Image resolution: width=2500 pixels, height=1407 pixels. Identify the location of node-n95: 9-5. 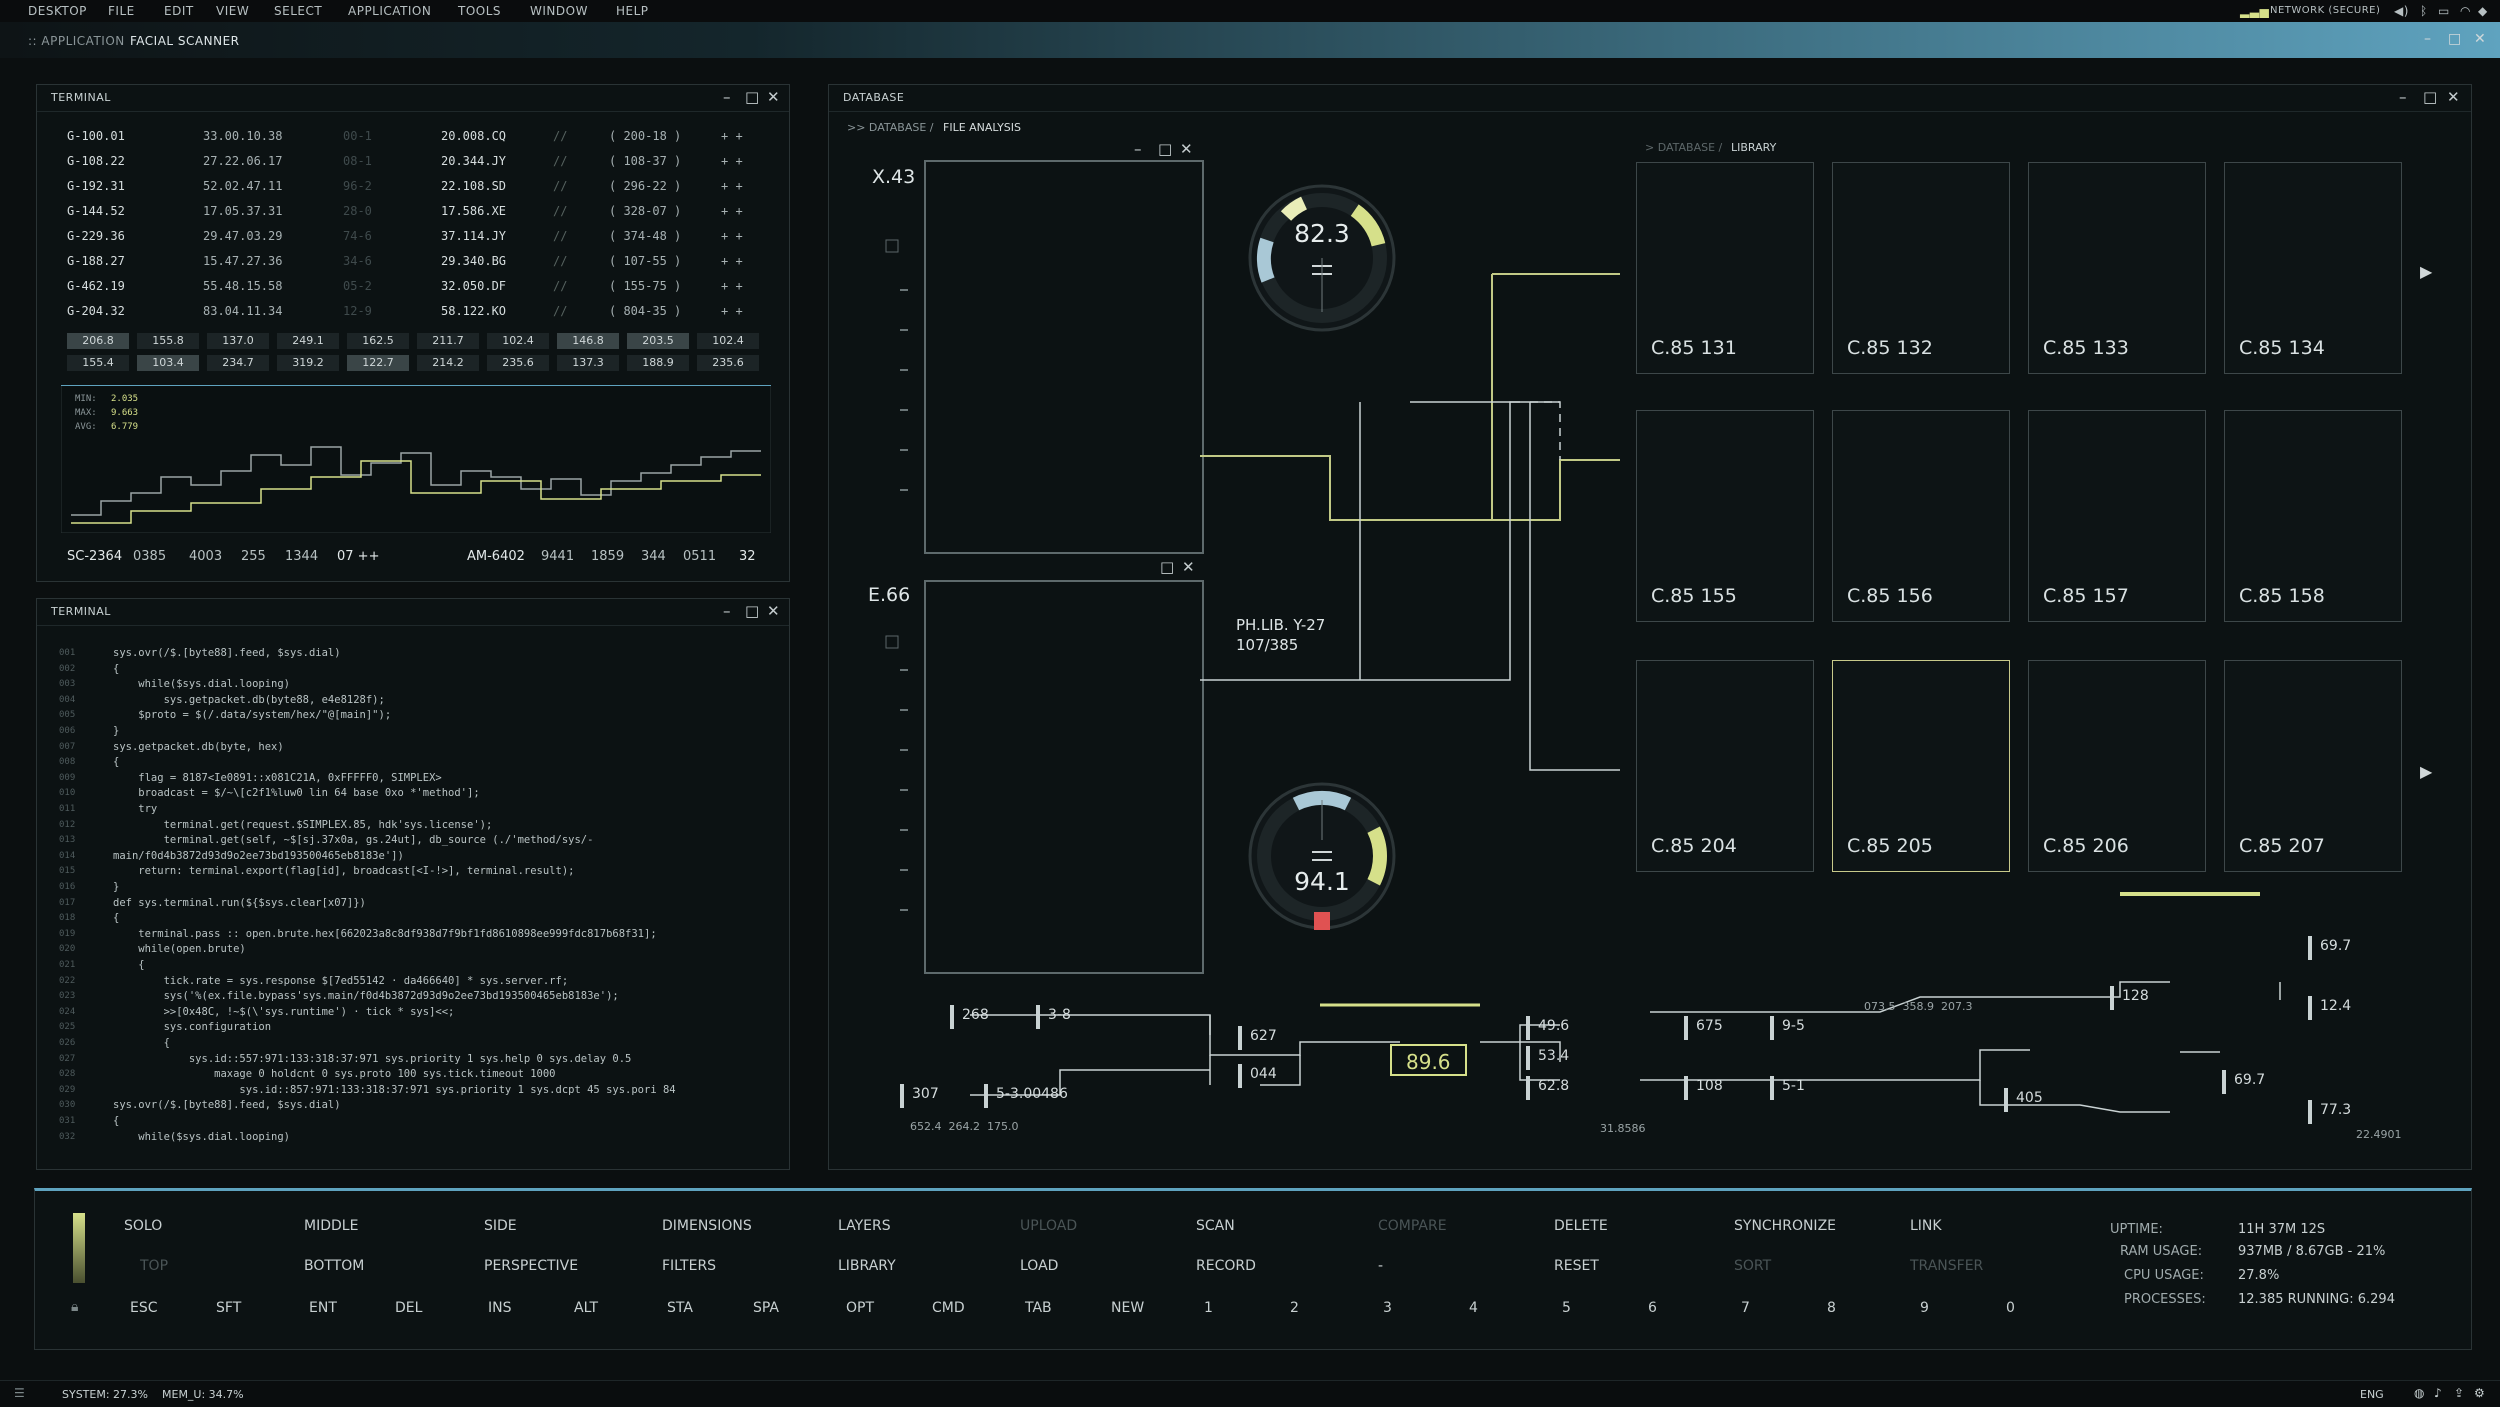
(1791, 1028).